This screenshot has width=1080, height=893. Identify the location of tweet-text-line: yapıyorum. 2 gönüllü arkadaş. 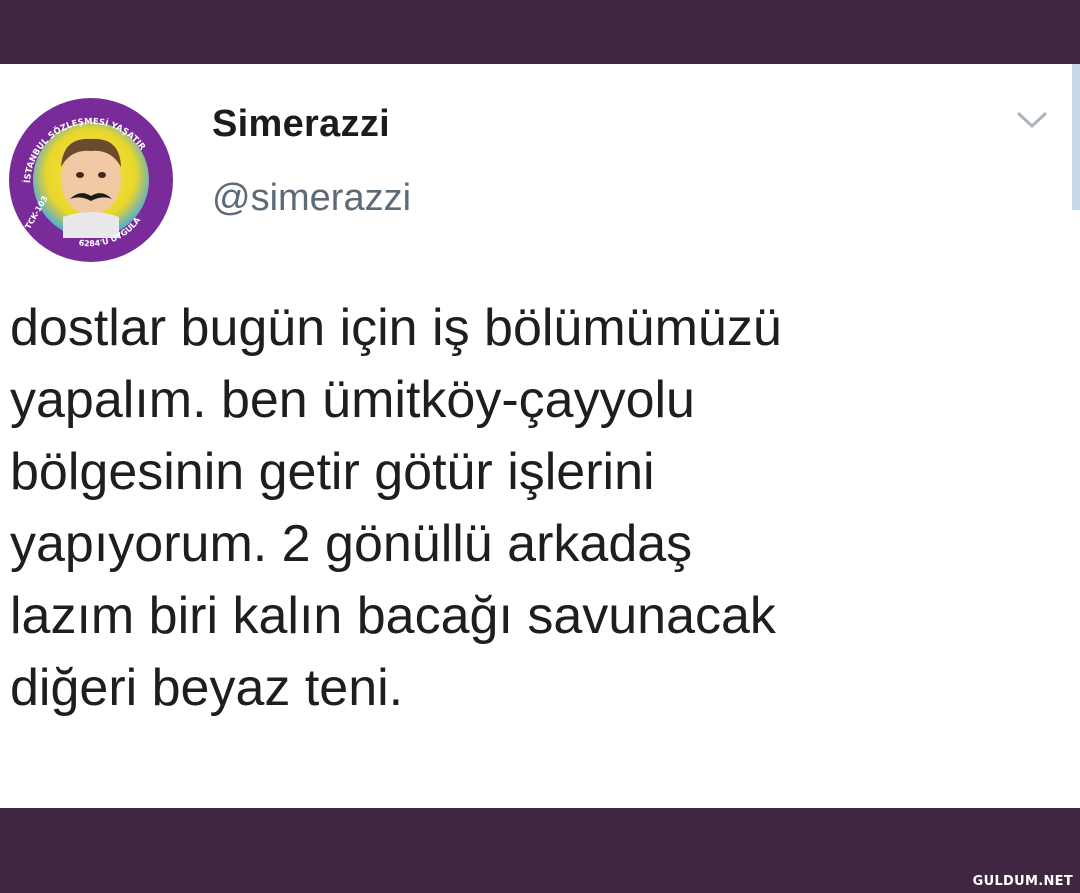
(351, 544).